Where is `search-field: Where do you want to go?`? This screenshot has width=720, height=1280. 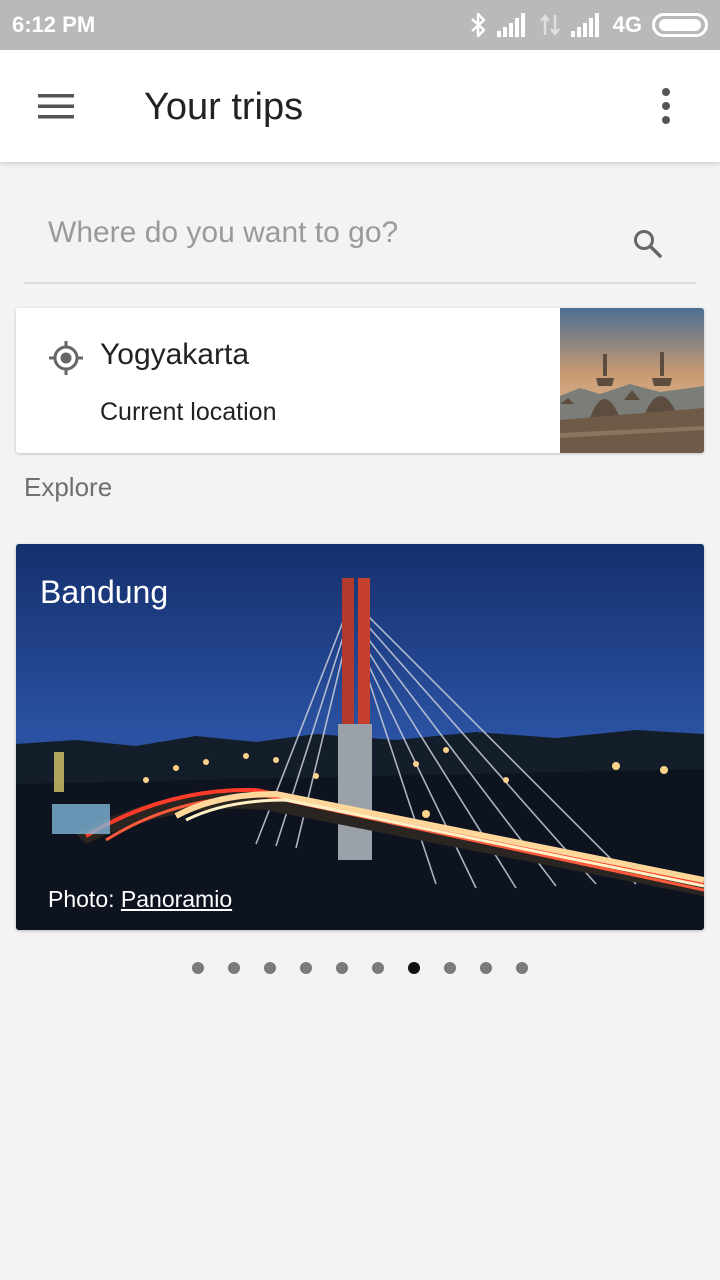 search-field: Where do you want to go? is located at coordinates (360, 242).